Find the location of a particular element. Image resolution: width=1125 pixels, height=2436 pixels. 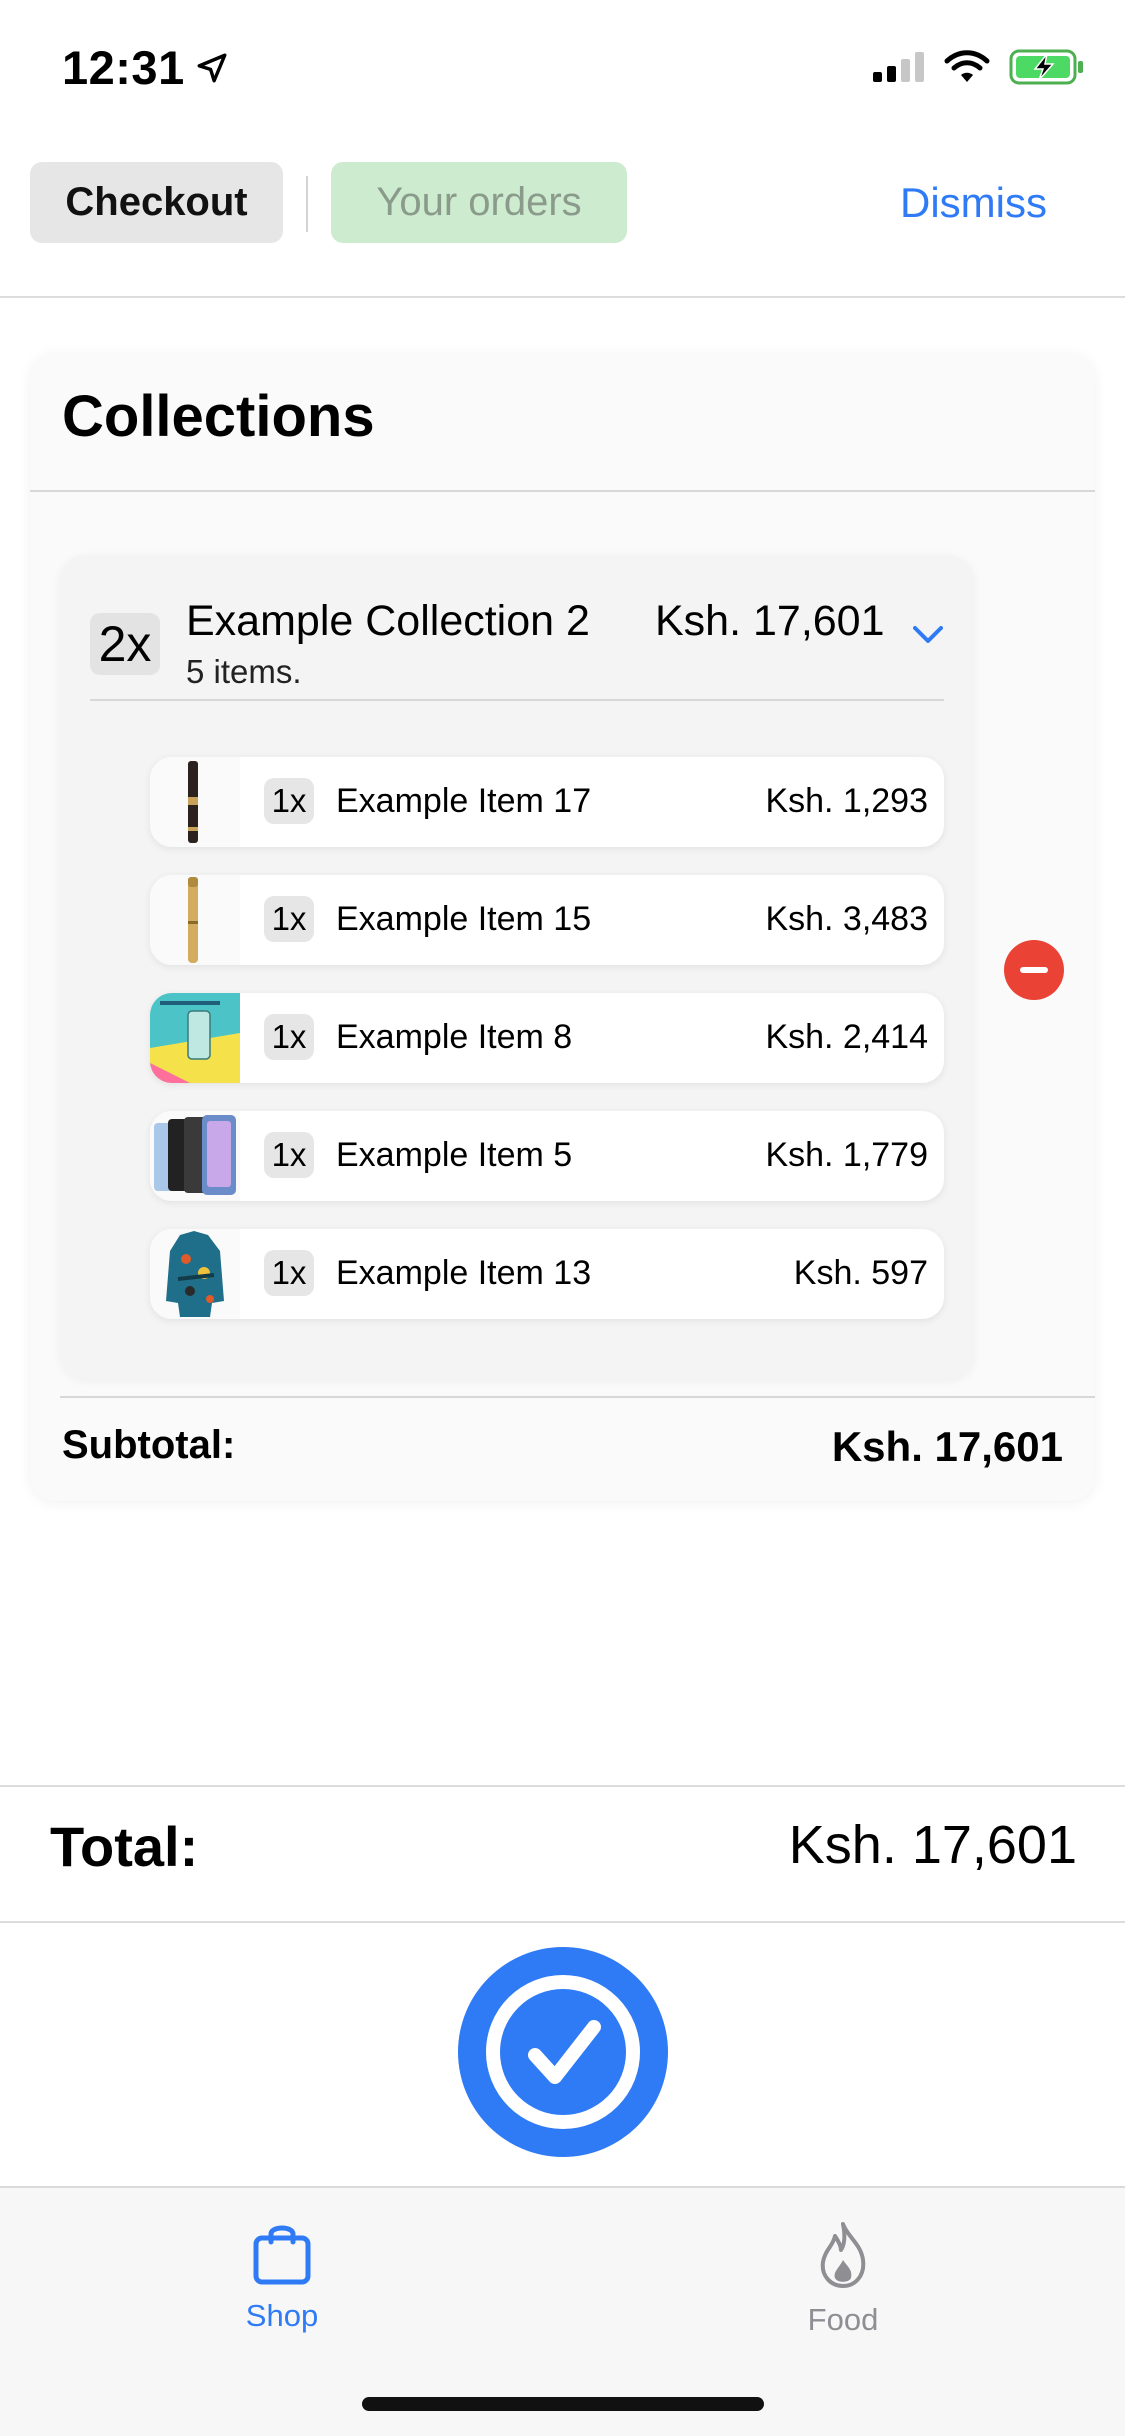

collection-item-count: 5 items. is located at coordinates (244, 671).